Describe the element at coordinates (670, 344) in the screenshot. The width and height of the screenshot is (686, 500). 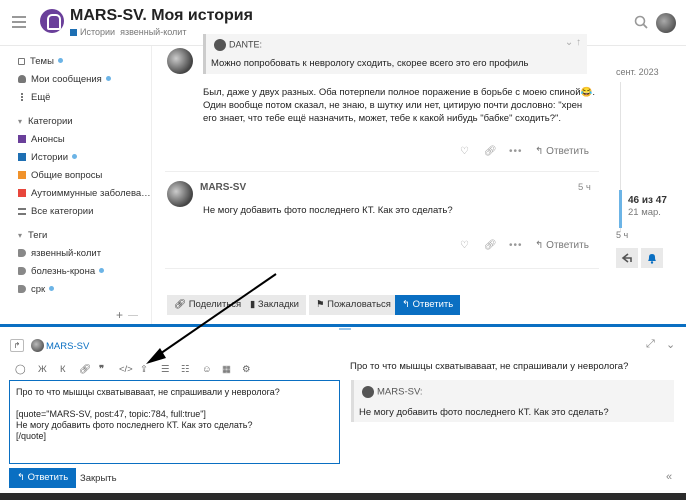
I see `minimize-chevron-icon: ⌄` at that location.